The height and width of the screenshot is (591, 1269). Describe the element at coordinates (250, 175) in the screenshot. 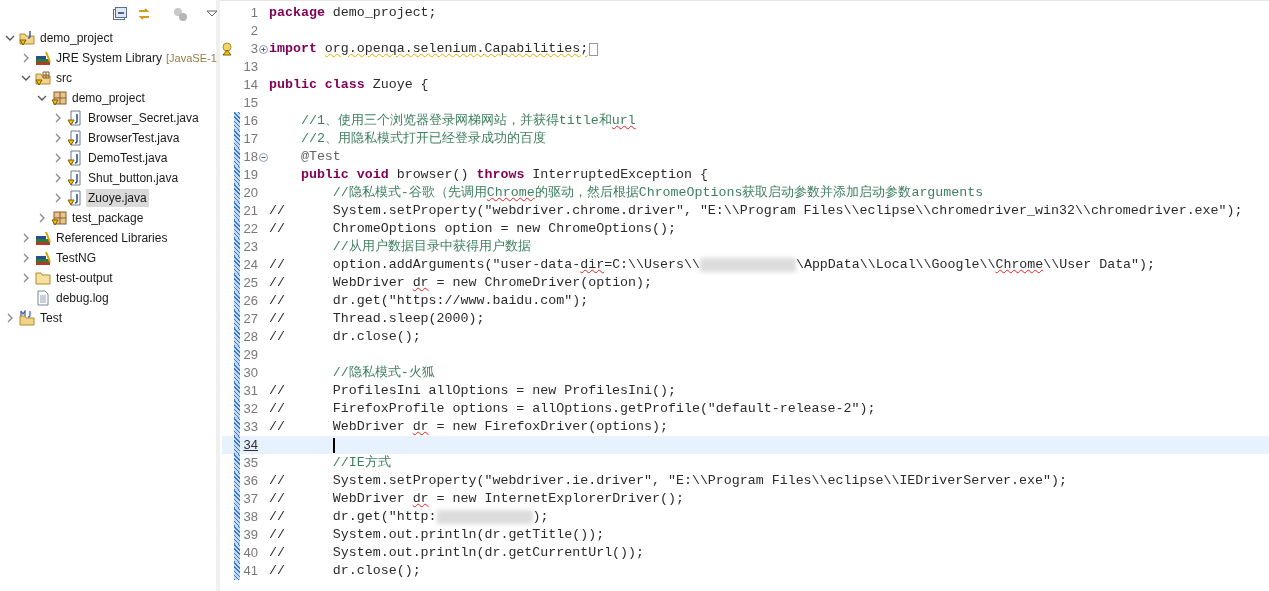

I see `line-number: 19` at that location.